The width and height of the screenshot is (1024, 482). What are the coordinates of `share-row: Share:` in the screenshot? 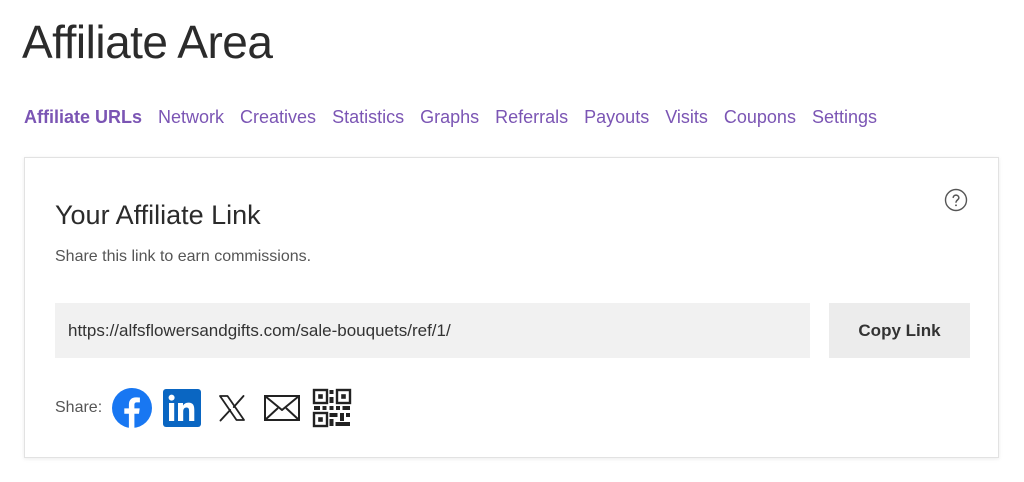 It's located at (208, 408).